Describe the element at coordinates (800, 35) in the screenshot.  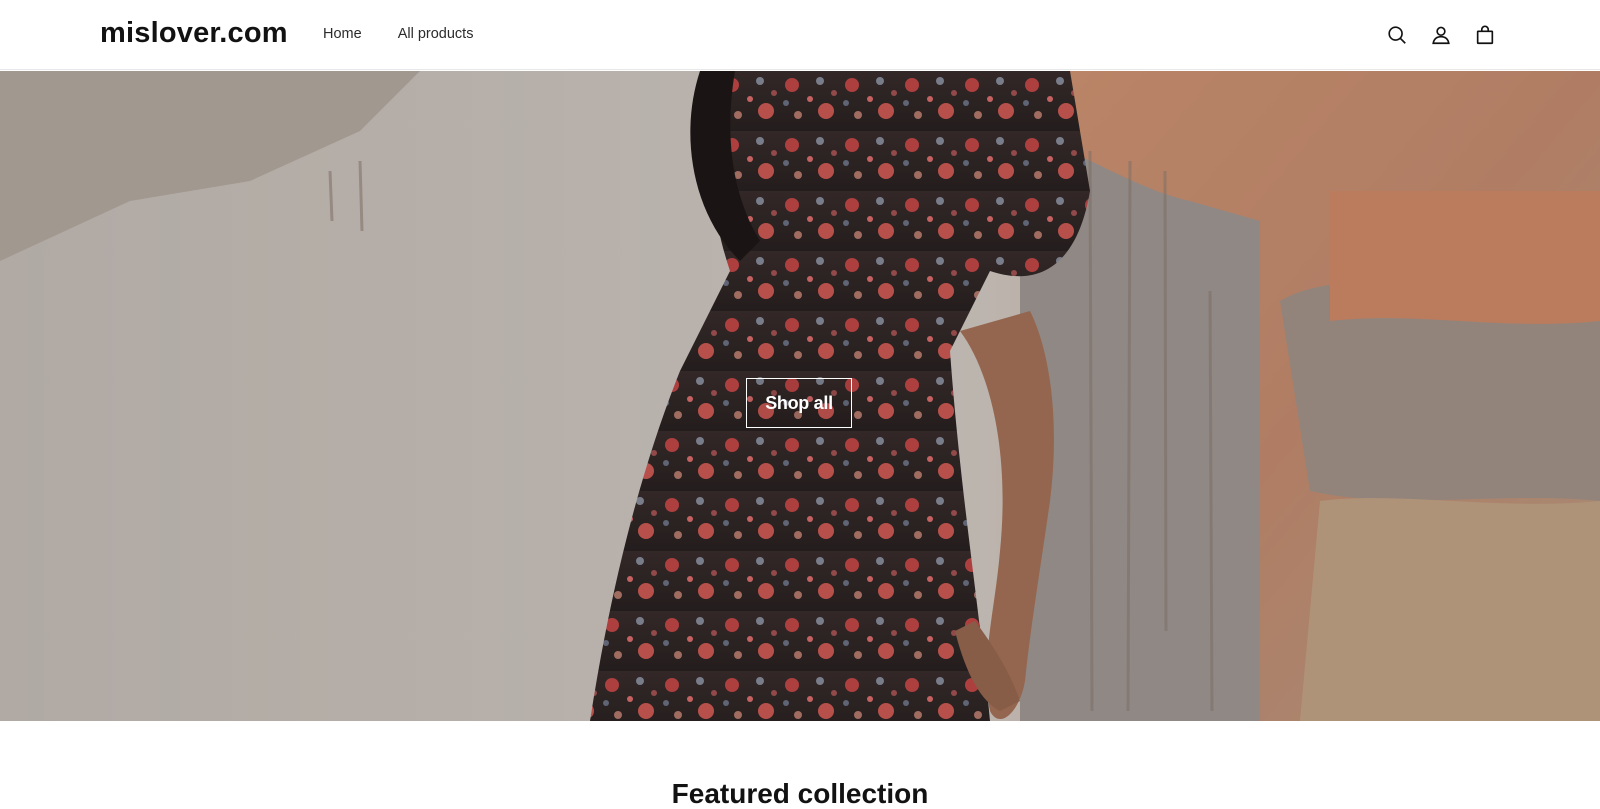
I see `site-header: mislover.com Home All products` at that location.